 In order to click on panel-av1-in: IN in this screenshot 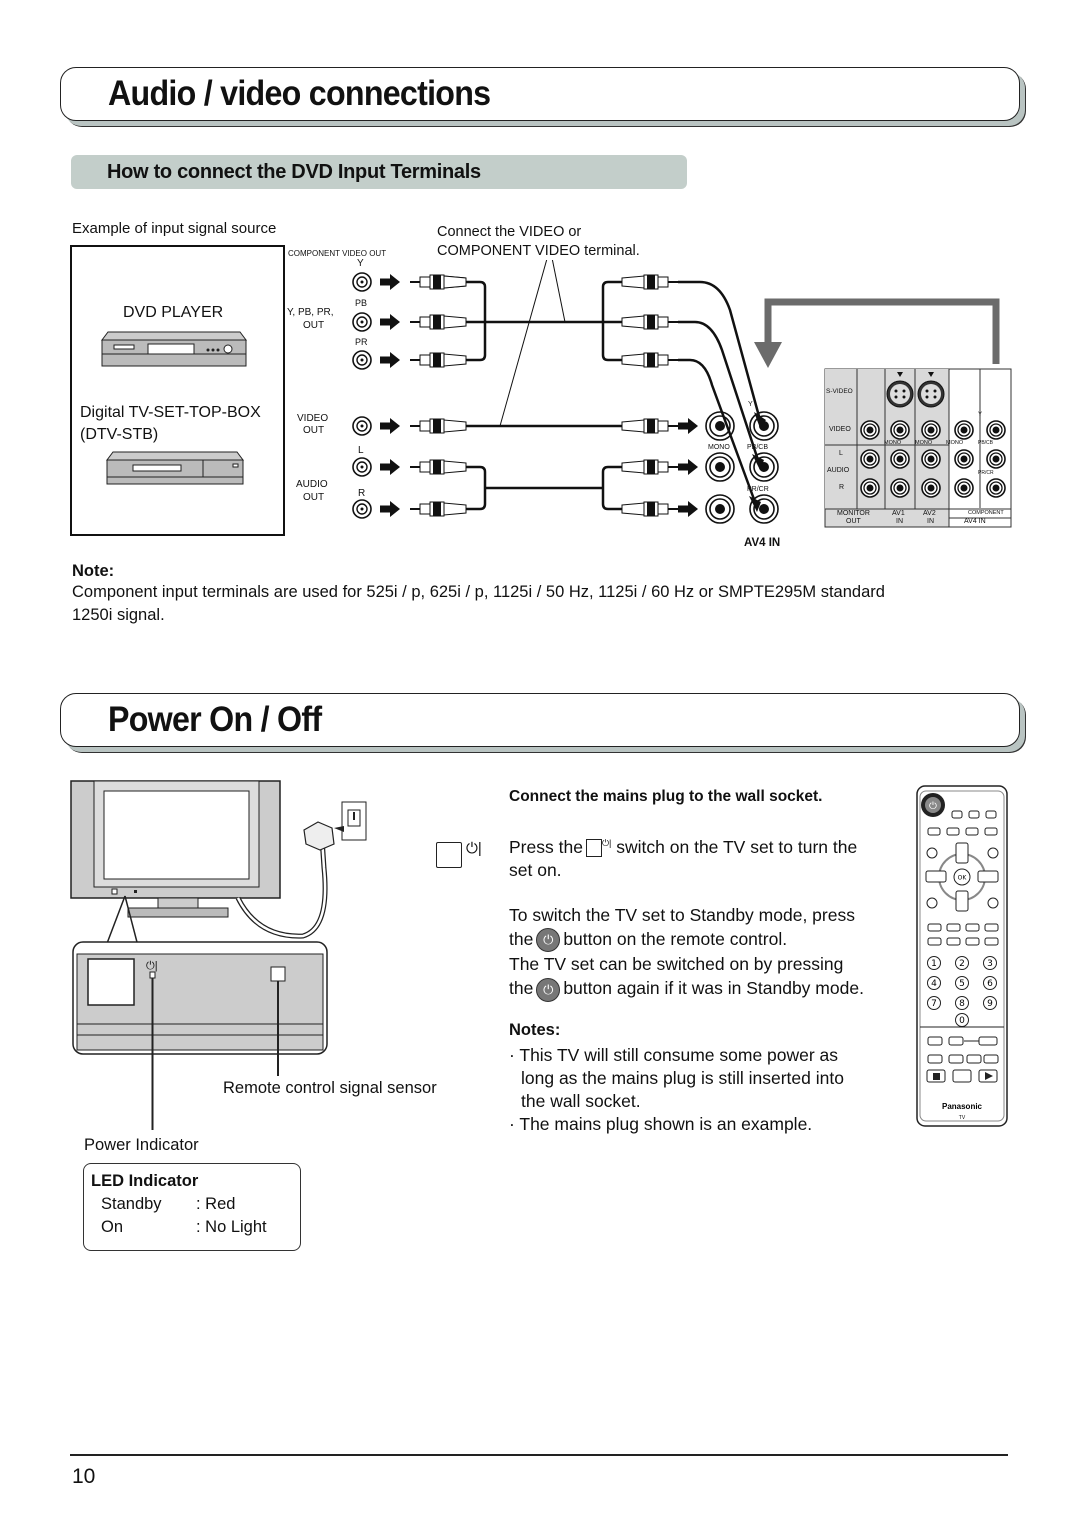, I will do `click(899, 521)`.